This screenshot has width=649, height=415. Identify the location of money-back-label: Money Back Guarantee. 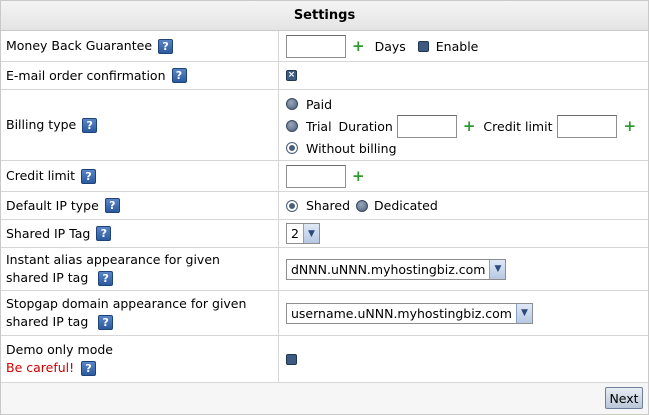
(79, 45).